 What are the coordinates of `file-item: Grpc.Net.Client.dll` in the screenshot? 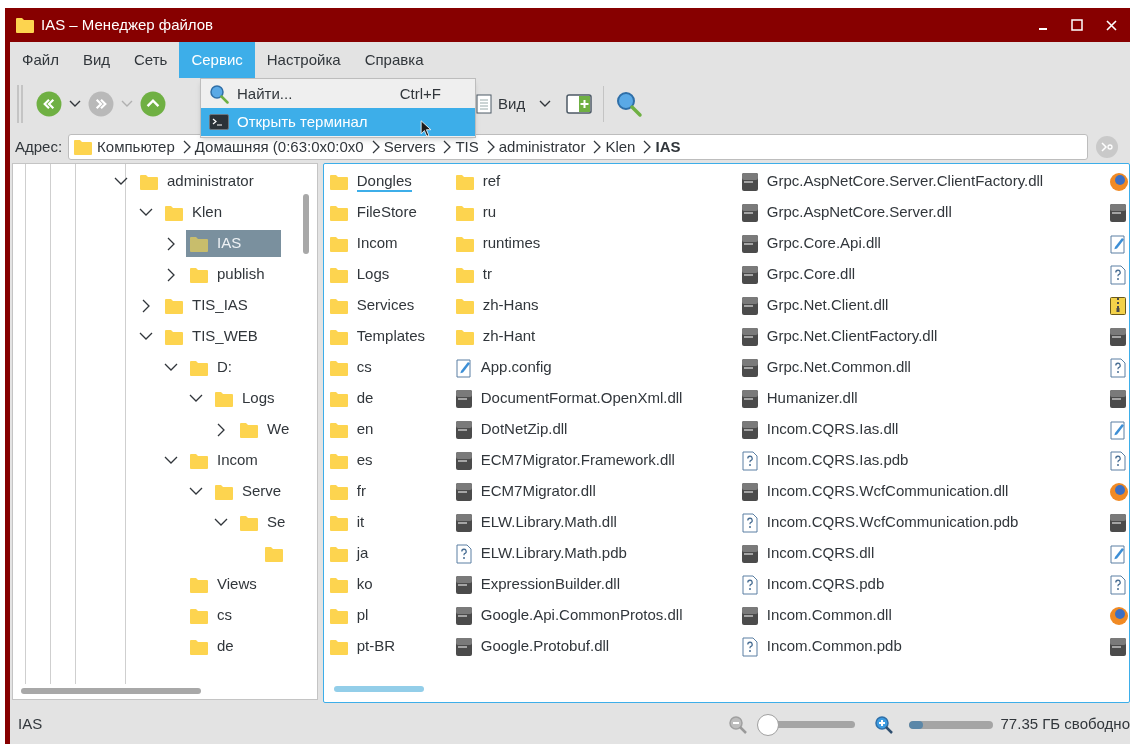 It's located at (814, 305).